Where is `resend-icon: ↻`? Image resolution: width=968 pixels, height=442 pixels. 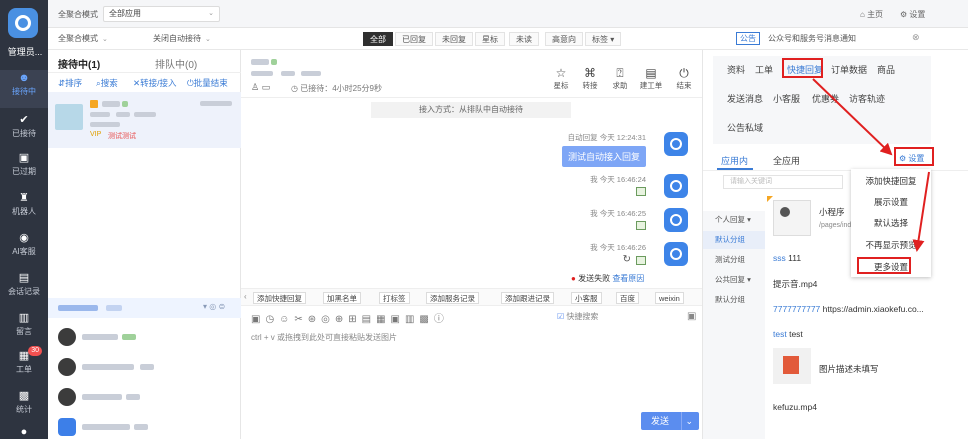 resend-icon: ↻ is located at coordinates (627, 259).